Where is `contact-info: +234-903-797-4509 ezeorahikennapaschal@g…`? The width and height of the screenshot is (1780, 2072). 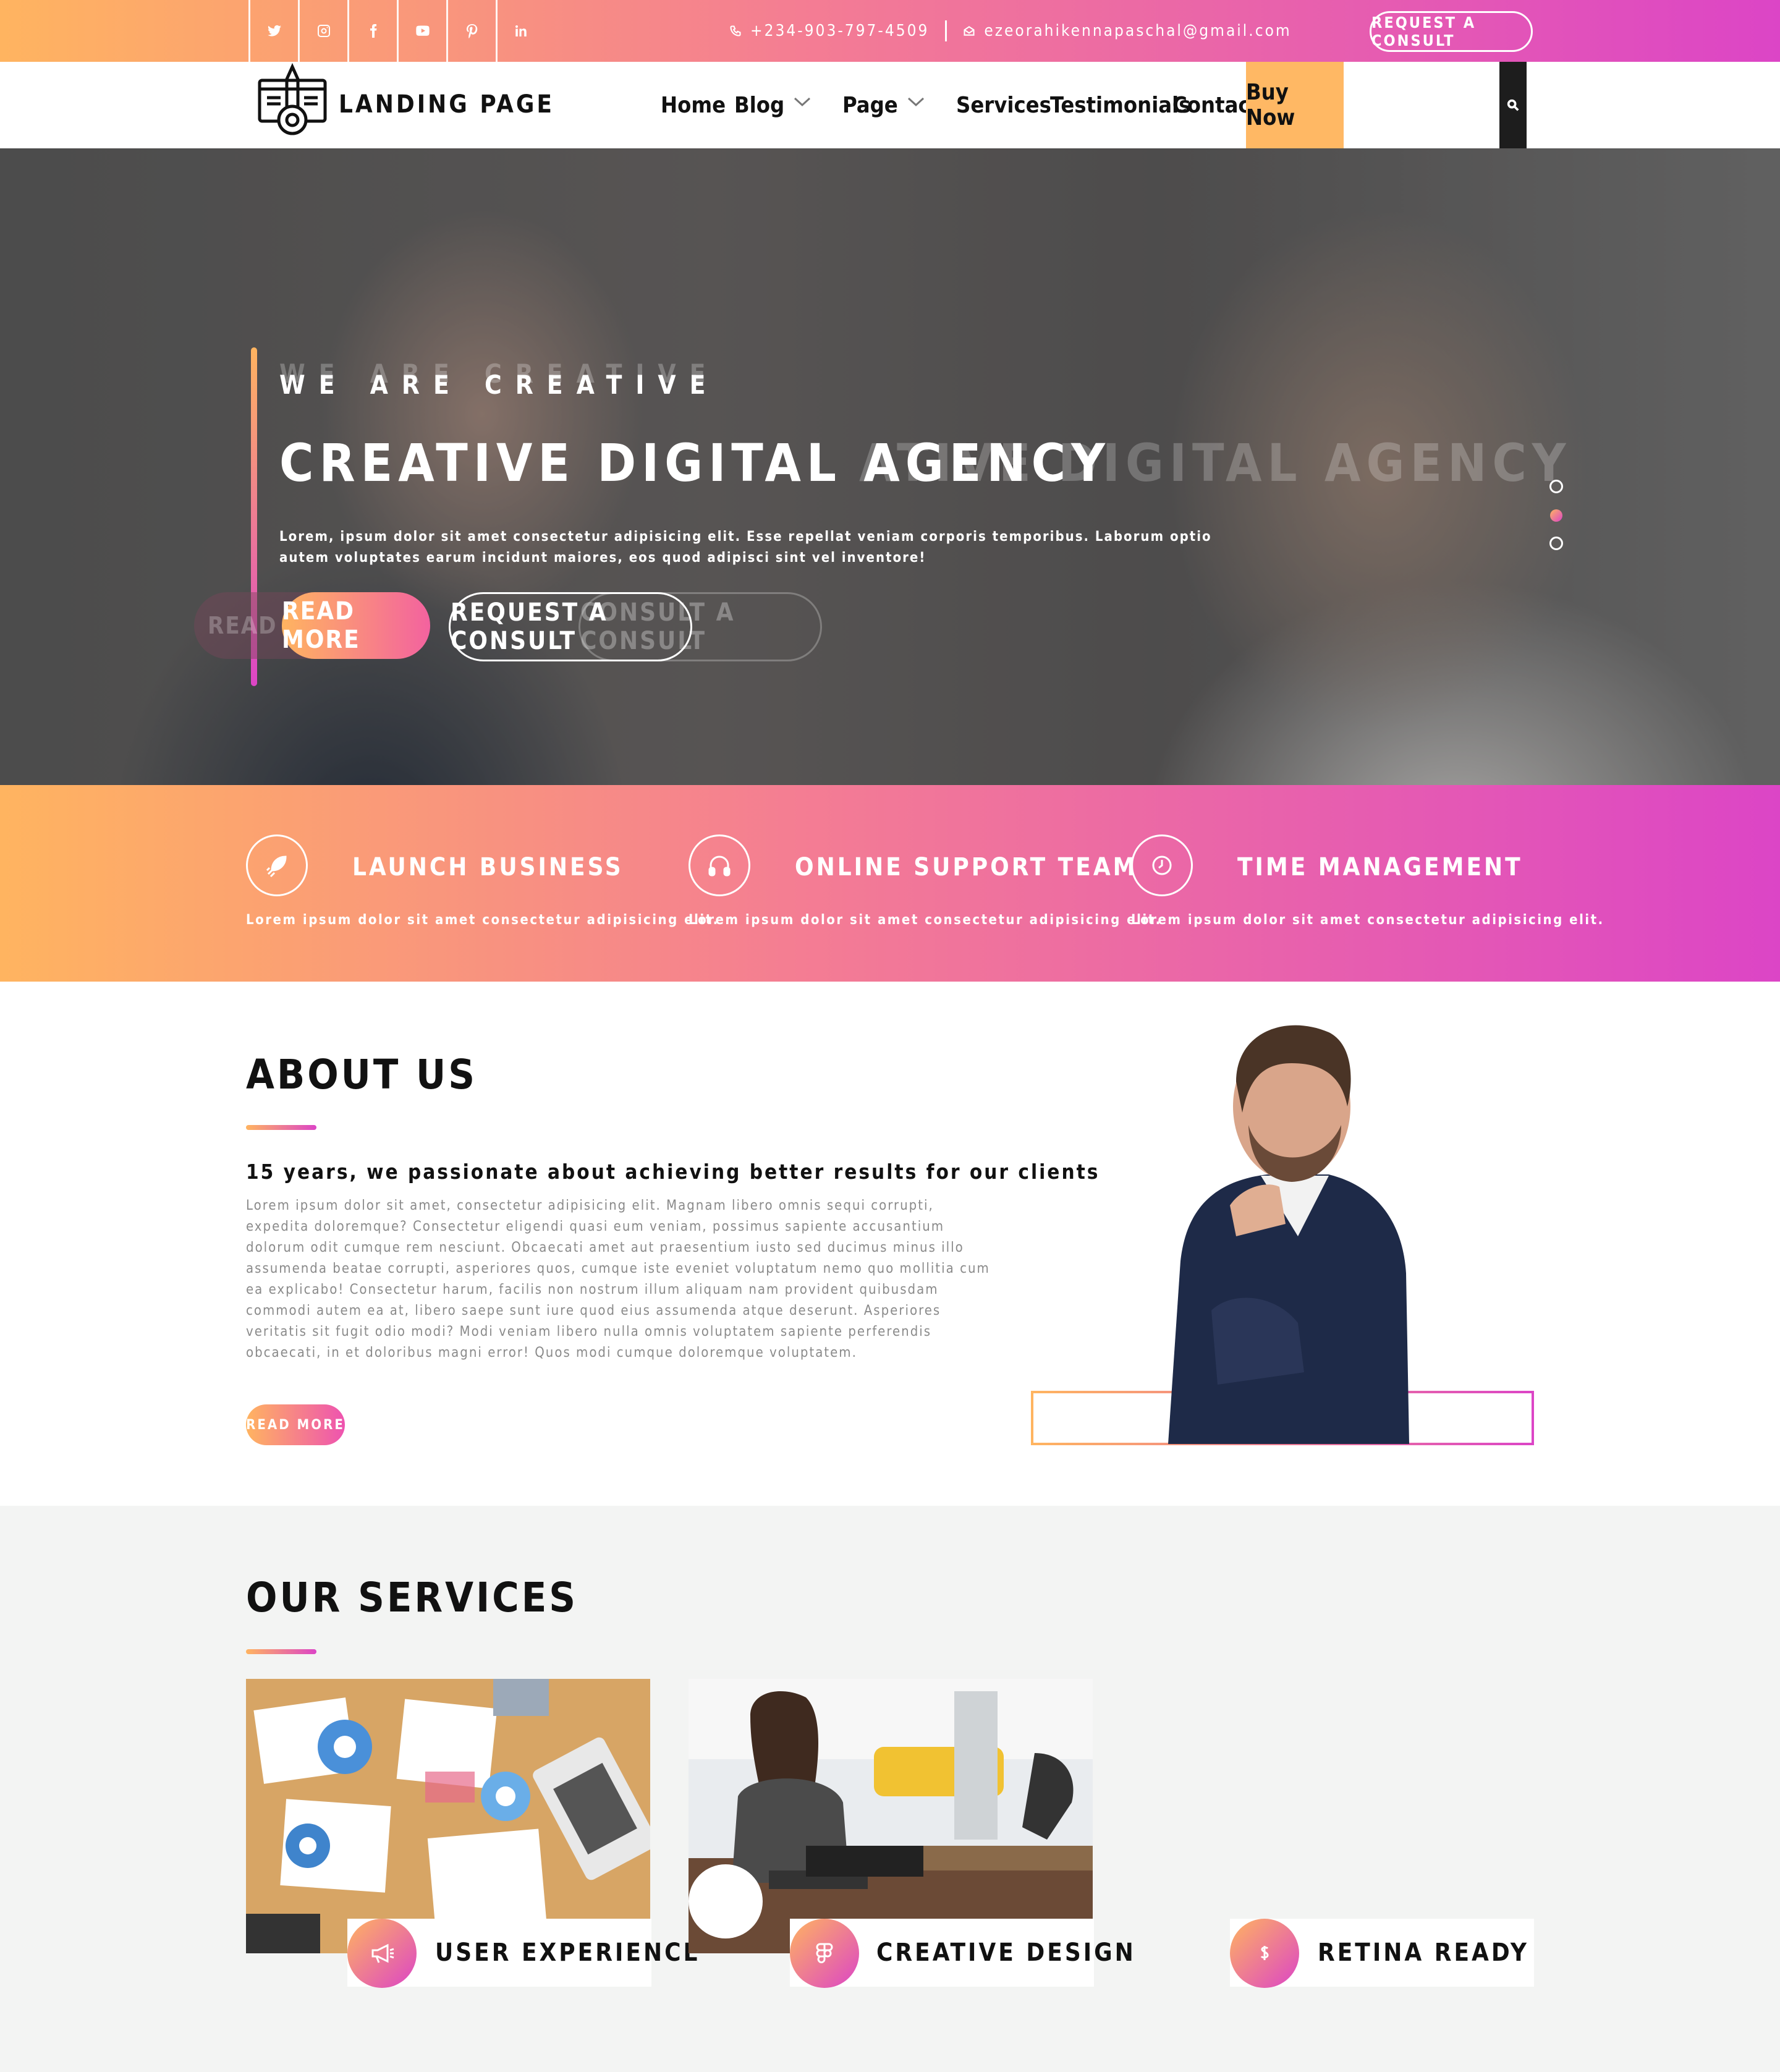
contact-info: +234-903-797-4509 ezeorahikennapaschal@g… is located at coordinates (1011, 31).